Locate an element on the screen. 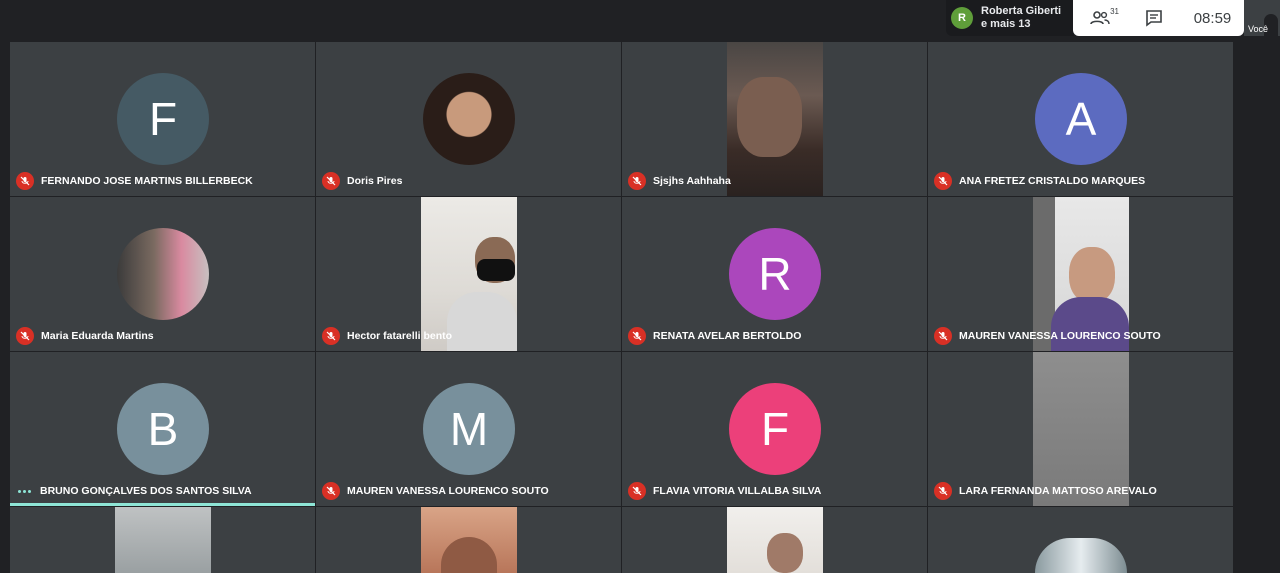  participant-tile-speaking: B BRUNO GONÇALVES DOS SANTOS SILVA is located at coordinates (162, 429).